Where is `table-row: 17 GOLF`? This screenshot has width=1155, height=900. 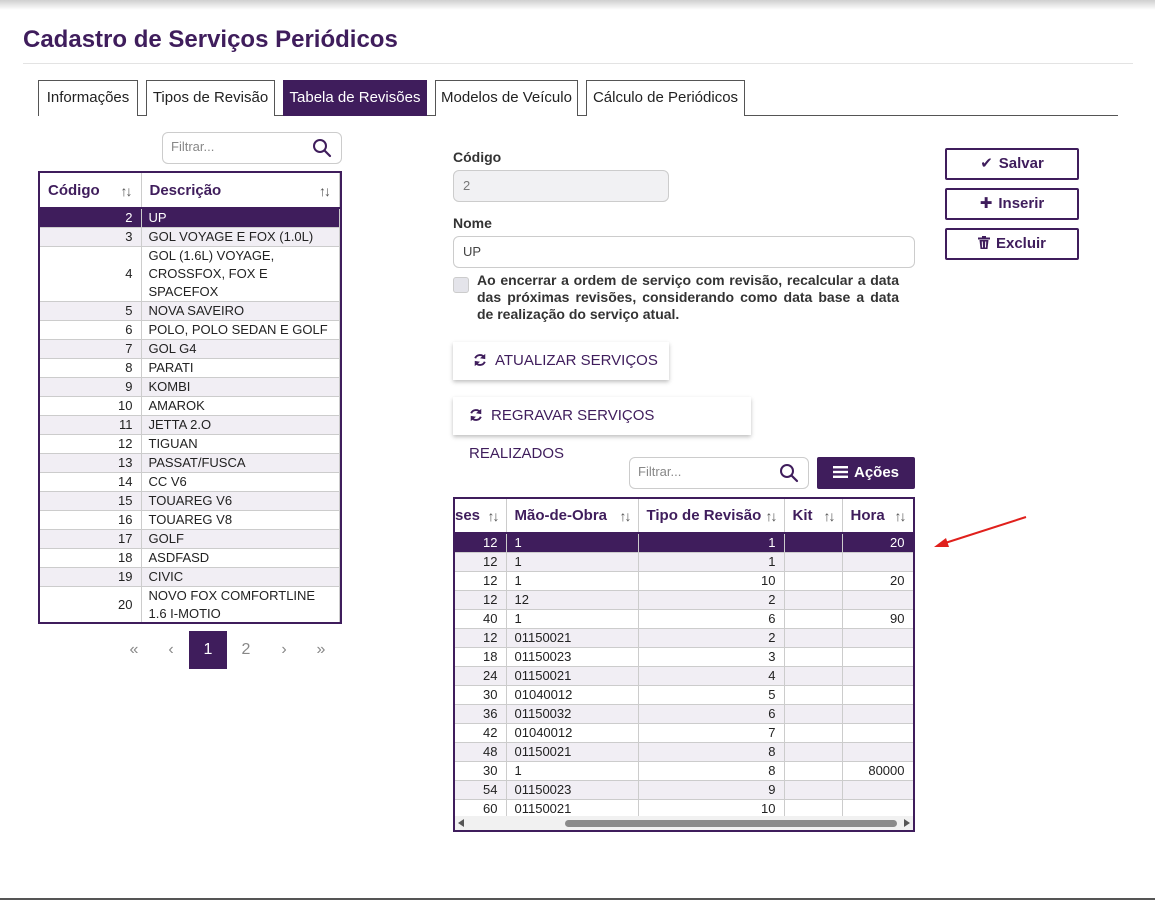 table-row: 17 GOLF is located at coordinates (190, 539).